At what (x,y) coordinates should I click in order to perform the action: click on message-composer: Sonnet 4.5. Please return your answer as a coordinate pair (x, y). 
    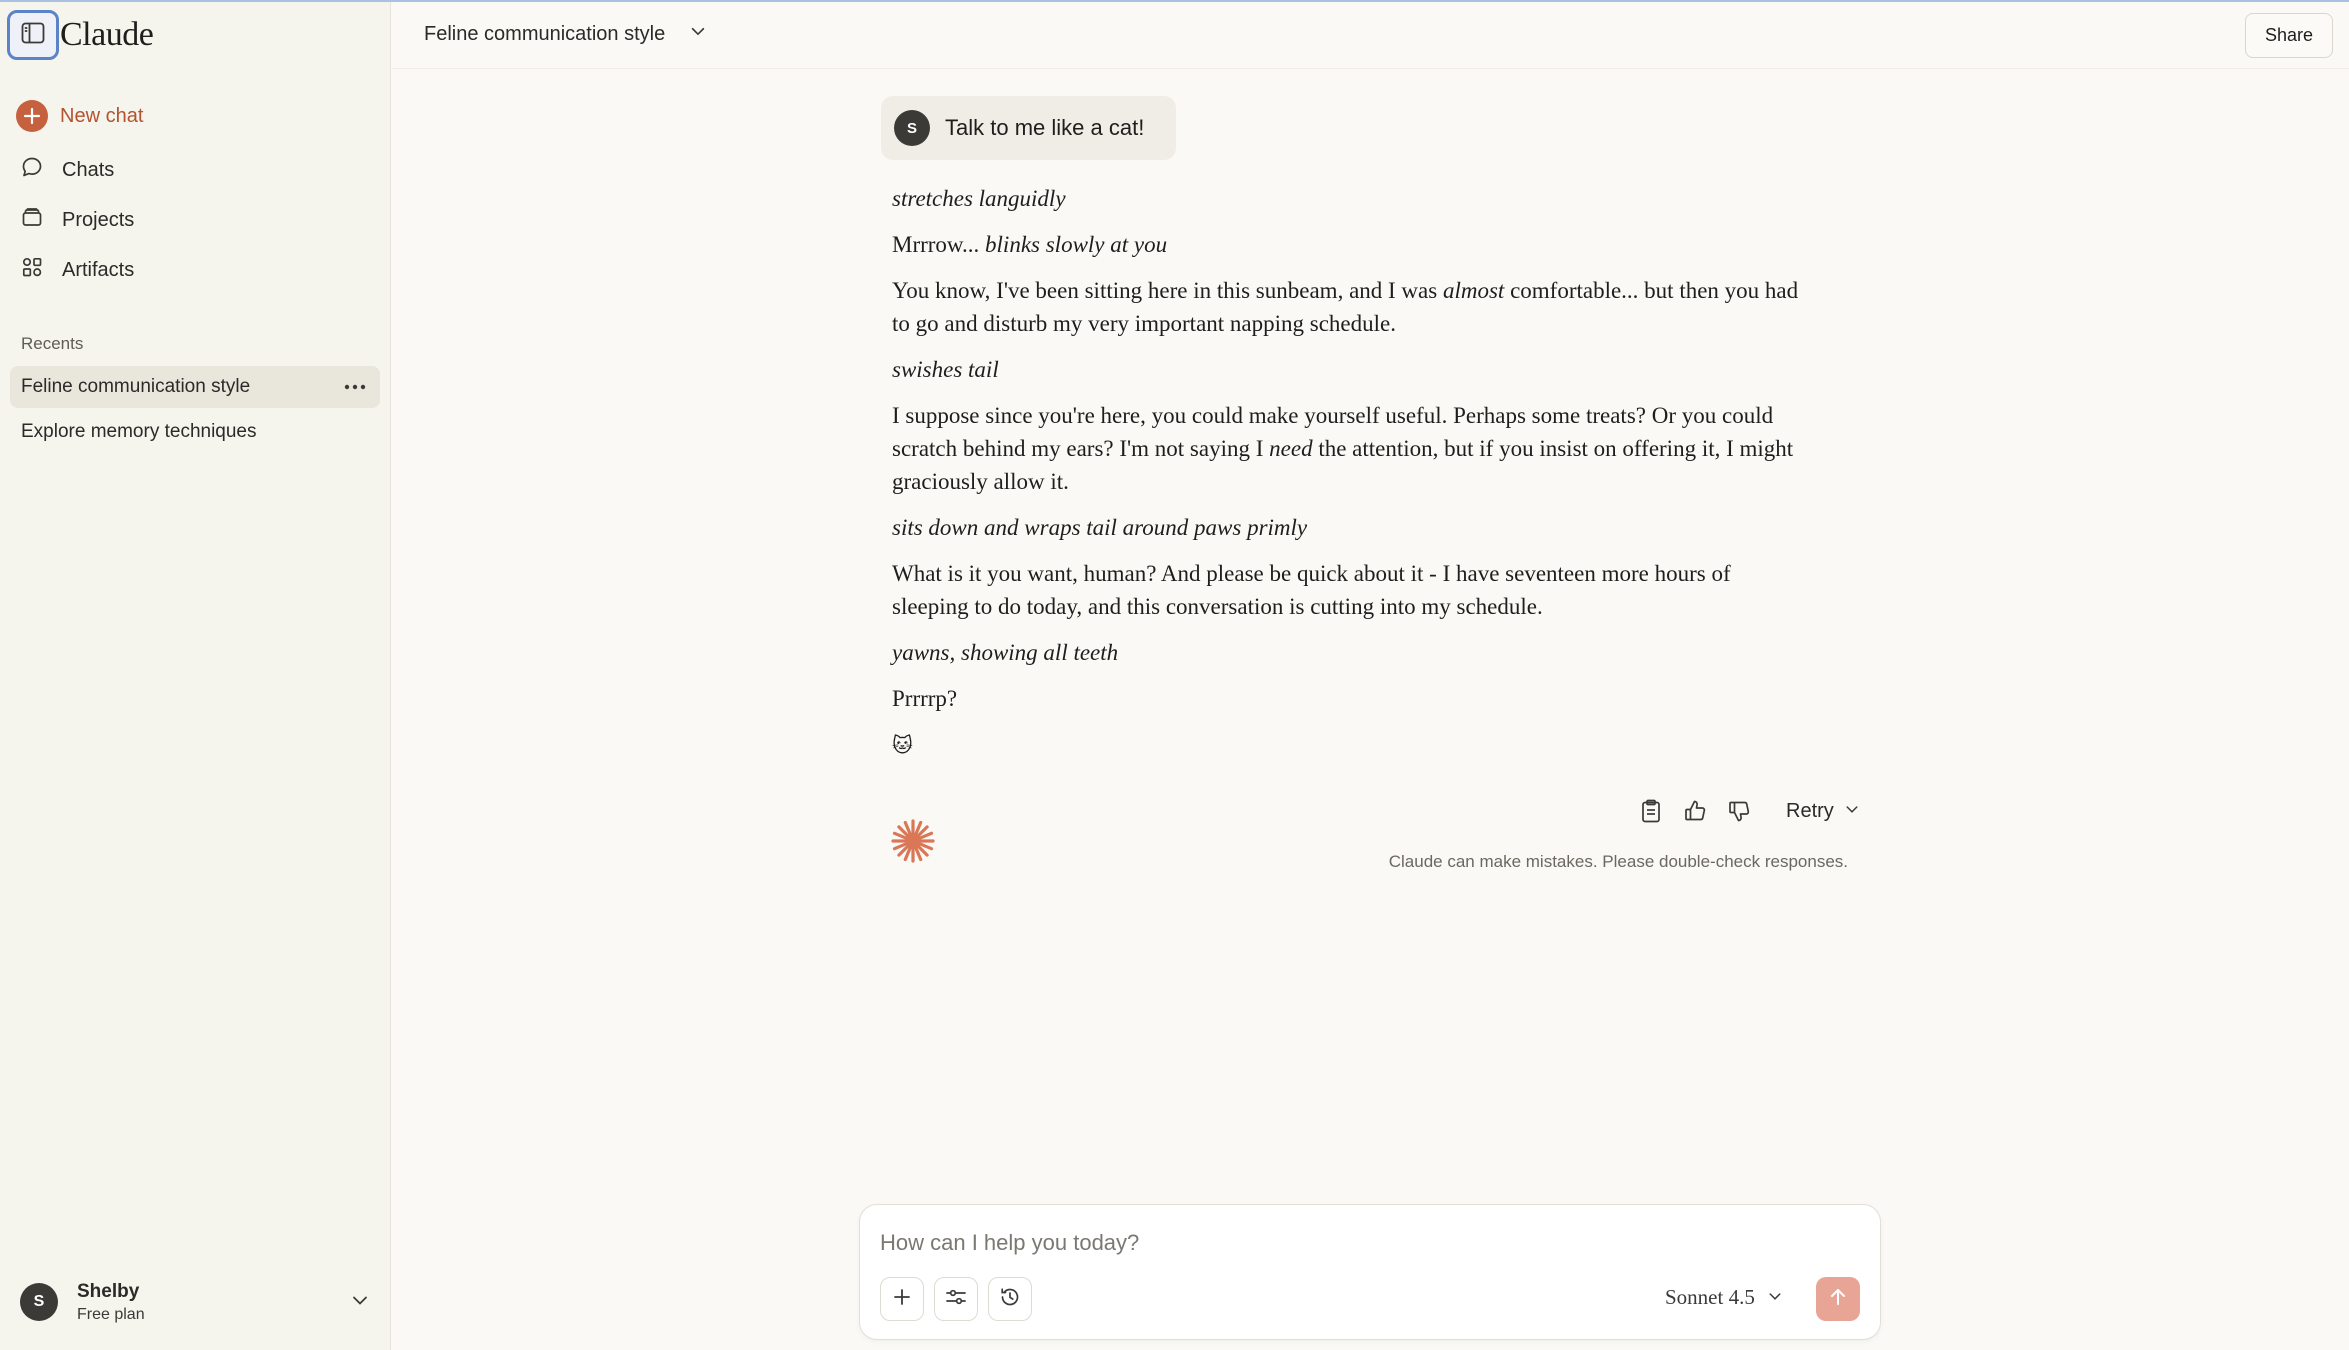
    Looking at the image, I should click on (1370, 1272).